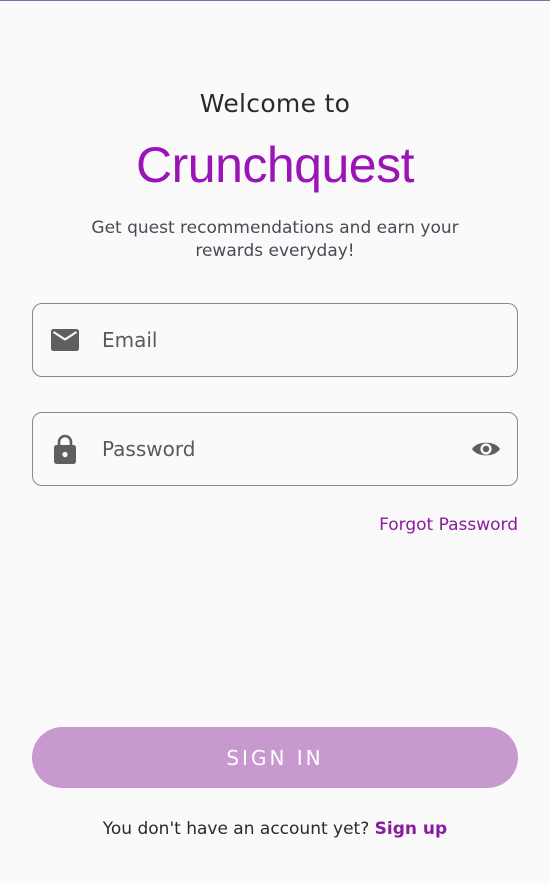 The image size is (550, 884). I want to click on welcome-heading: Welcome to, so click(275, 103).